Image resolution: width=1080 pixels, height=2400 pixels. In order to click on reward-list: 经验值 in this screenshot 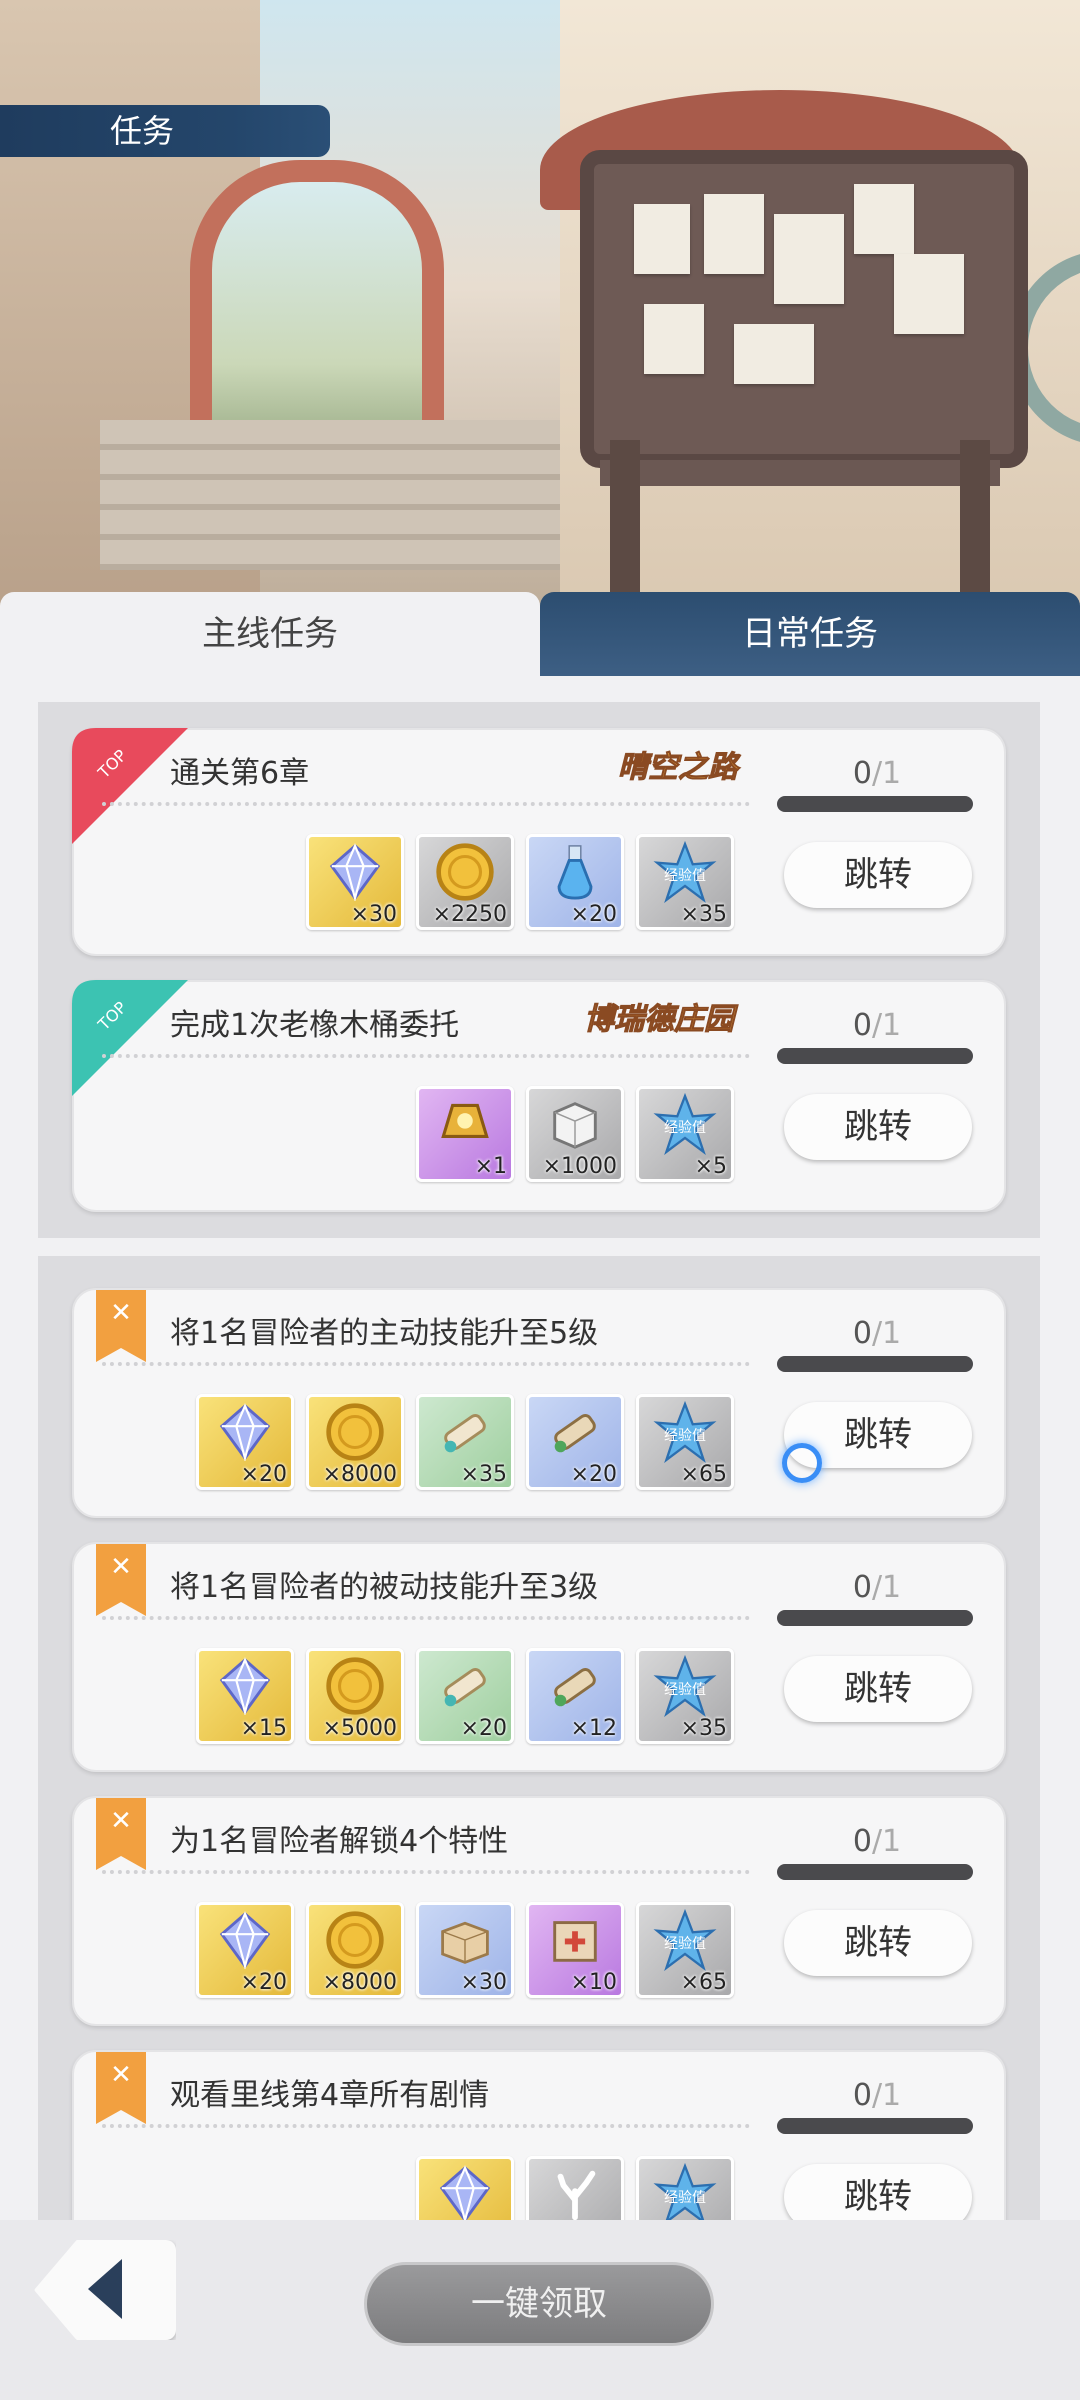, I will do `click(575, 2188)`.